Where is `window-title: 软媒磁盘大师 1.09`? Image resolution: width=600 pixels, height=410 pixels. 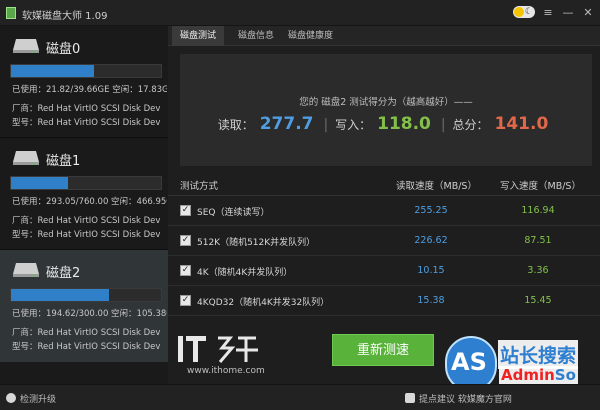 window-title: 软媒磁盘大师 1.09 is located at coordinates (65, 16).